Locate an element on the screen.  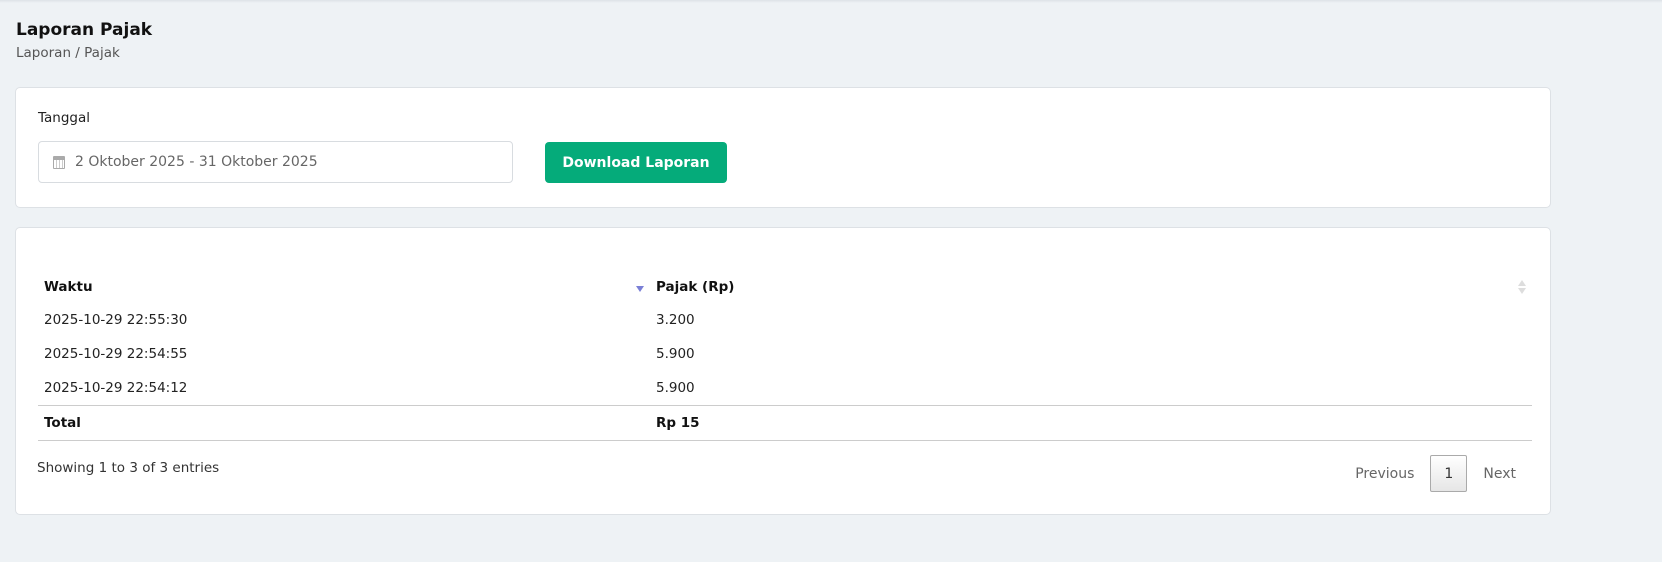
date-range-input: 2 Oktober 2025 - 31 Oktober 2025 is located at coordinates (275, 162).